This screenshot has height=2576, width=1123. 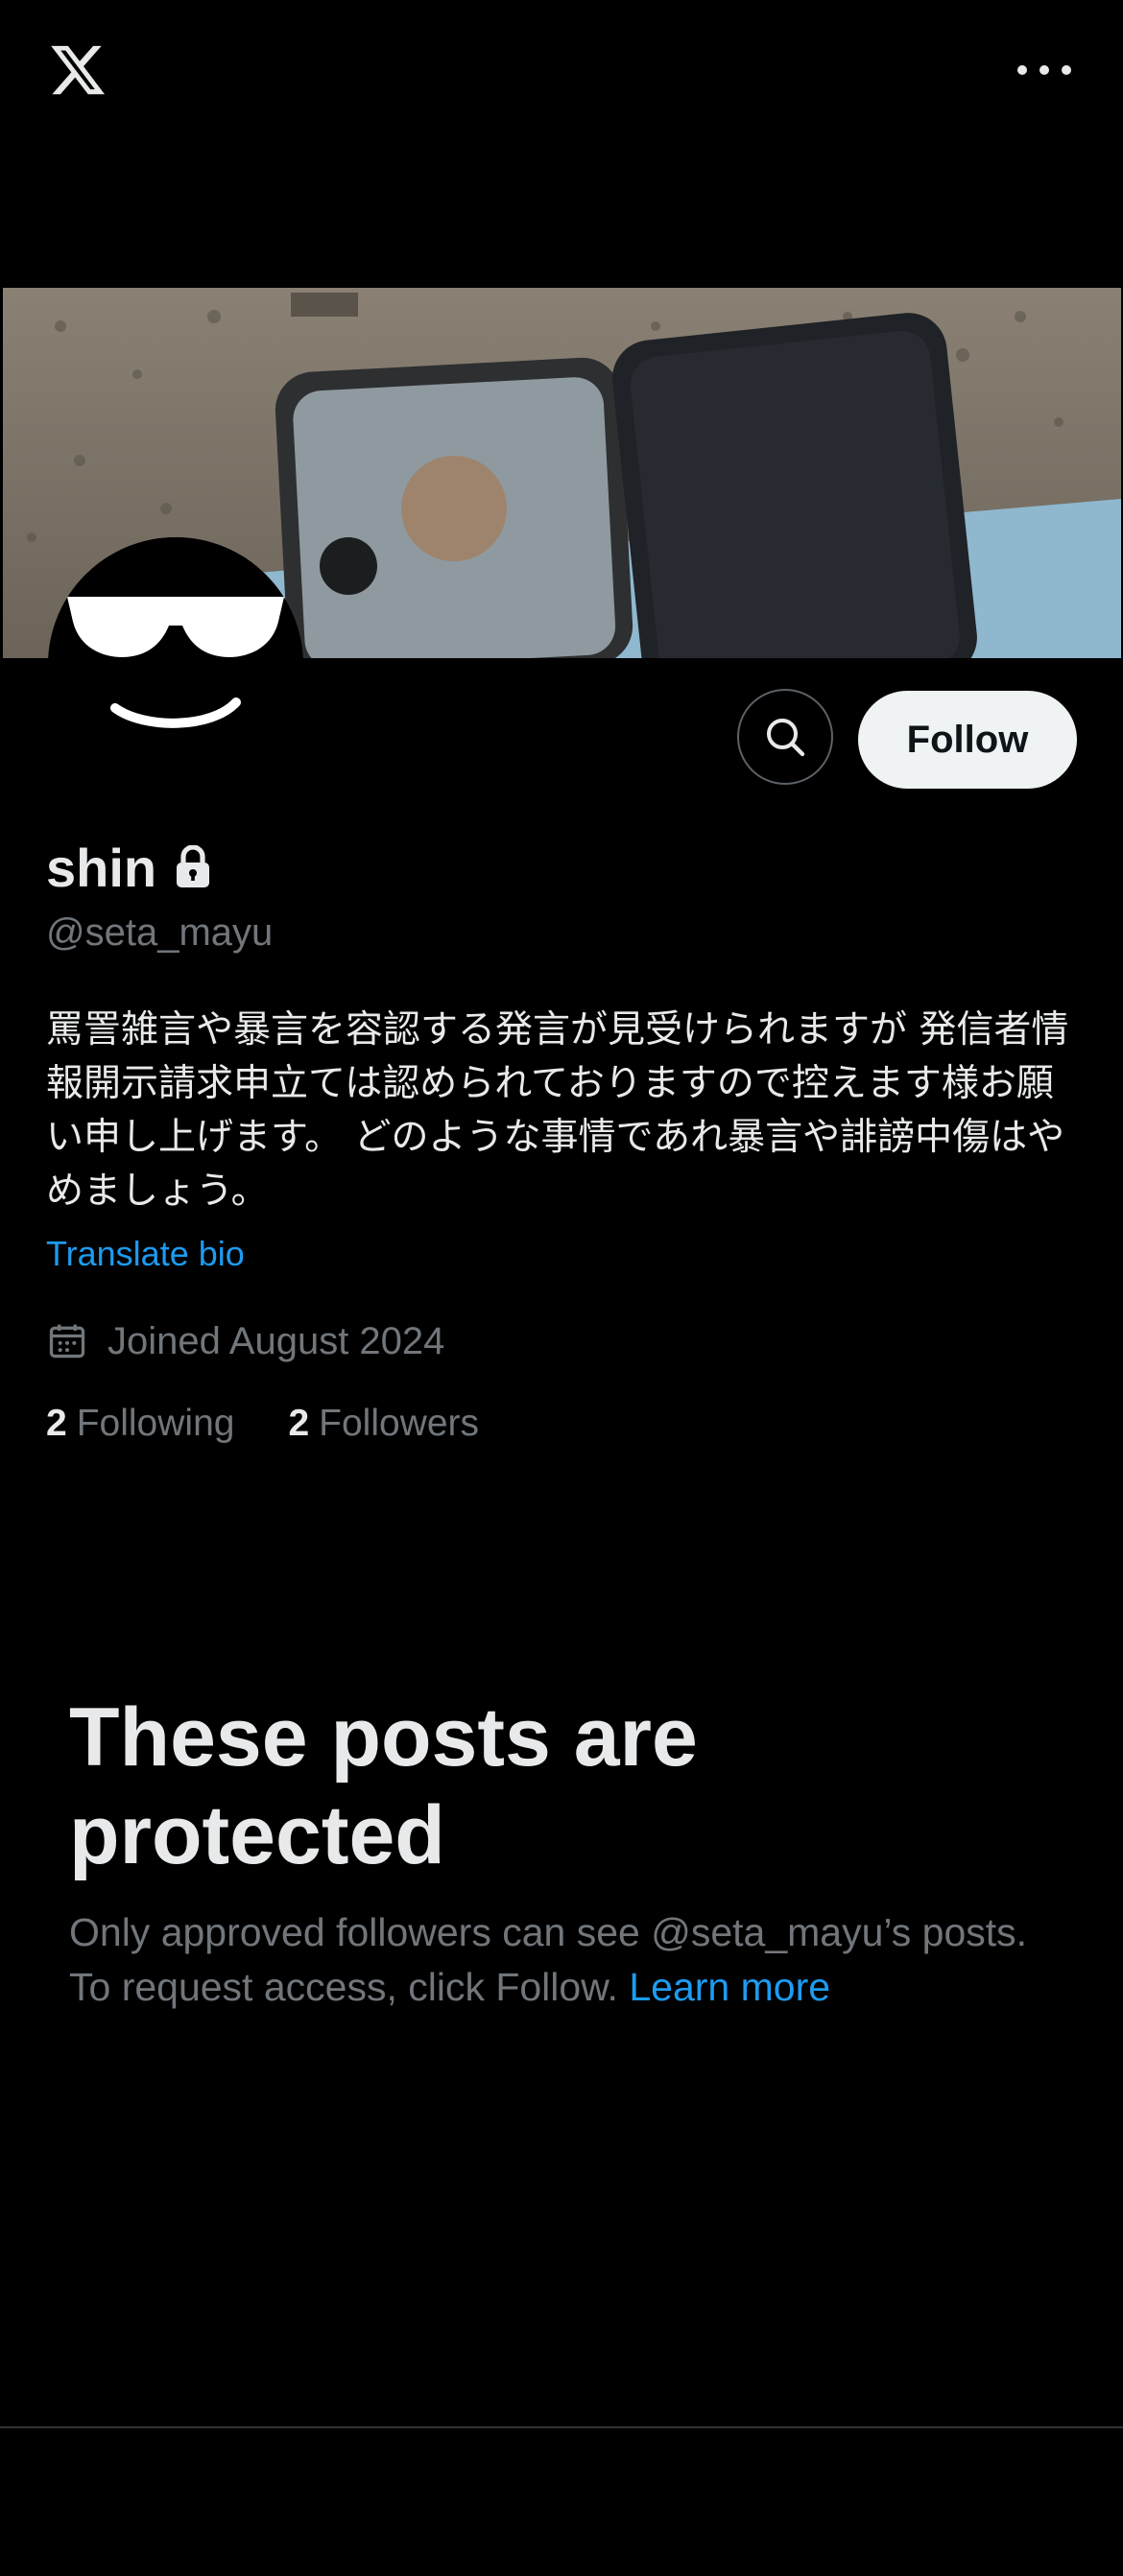 I want to click on sunglasses-face-icon, so click(x=175, y=665).